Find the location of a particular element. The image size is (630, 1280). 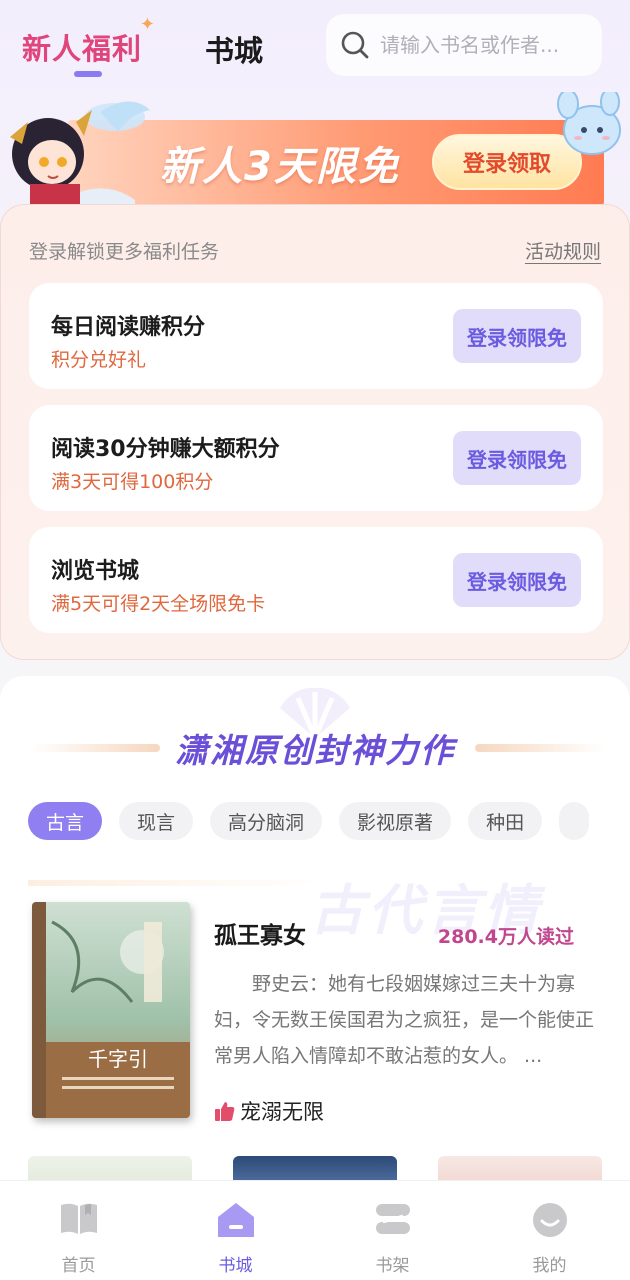

smile-face-icon is located at coordinates (549, 1220).